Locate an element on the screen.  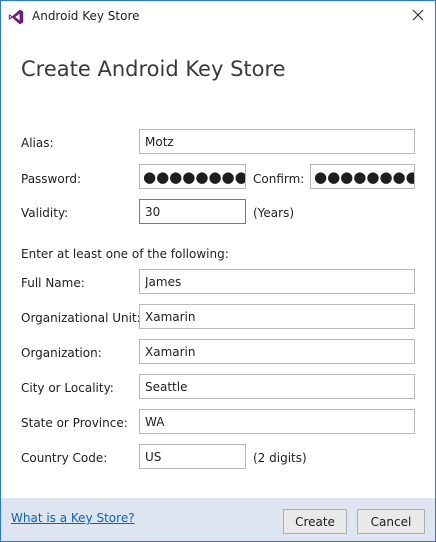
country-code-label: Country Code: is located at coordinates (64, 458).